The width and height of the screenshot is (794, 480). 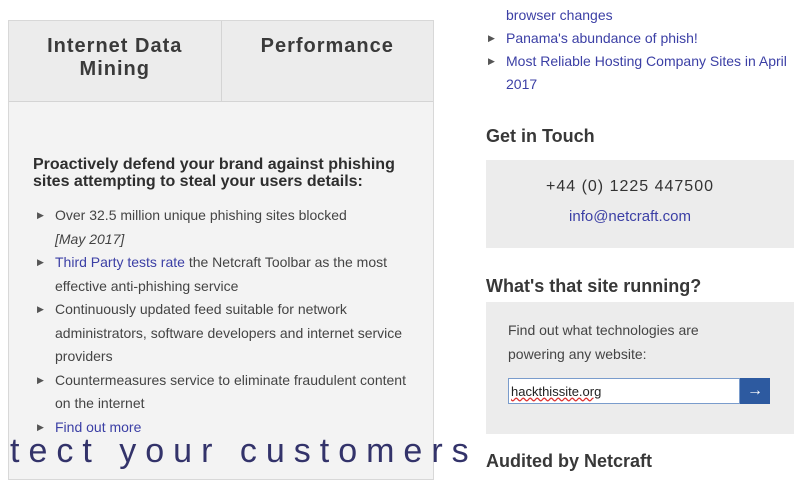 I want to click on tab-label: Performance, so click(x=327, y=46).